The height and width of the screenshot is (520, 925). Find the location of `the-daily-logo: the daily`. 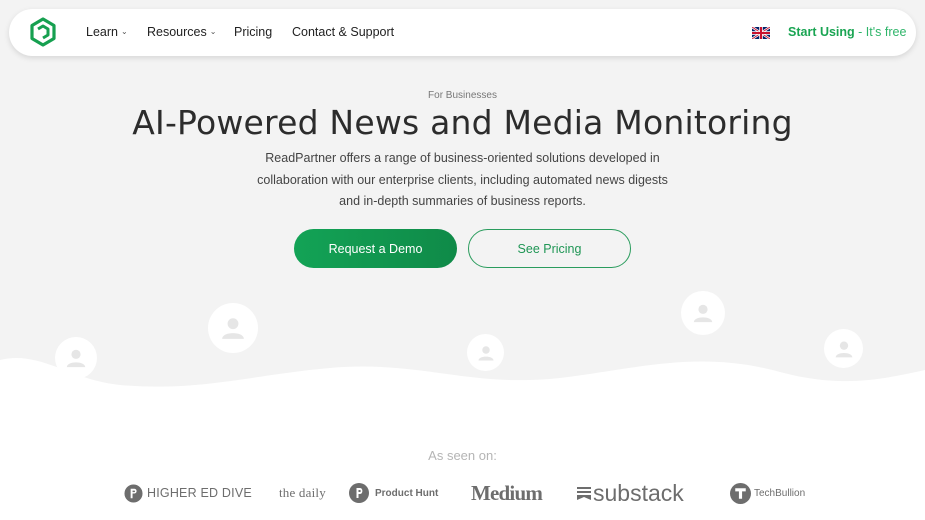

the-daily-logo: the daily is located at coordinates (302, 493).